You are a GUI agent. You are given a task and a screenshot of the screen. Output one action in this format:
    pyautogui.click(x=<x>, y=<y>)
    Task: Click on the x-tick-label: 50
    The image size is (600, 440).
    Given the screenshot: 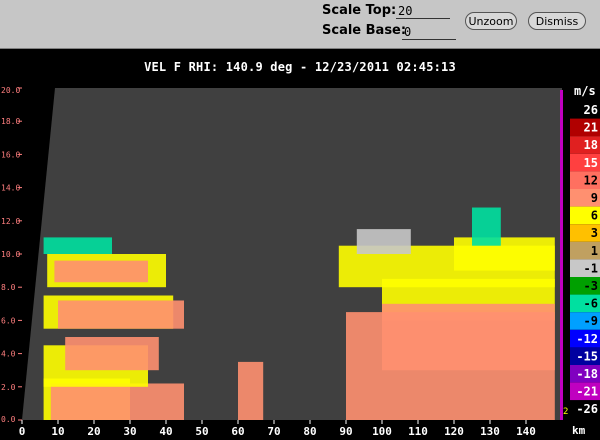 What is the action you would take?
    pyautogui.click(x=201, y=431)
    